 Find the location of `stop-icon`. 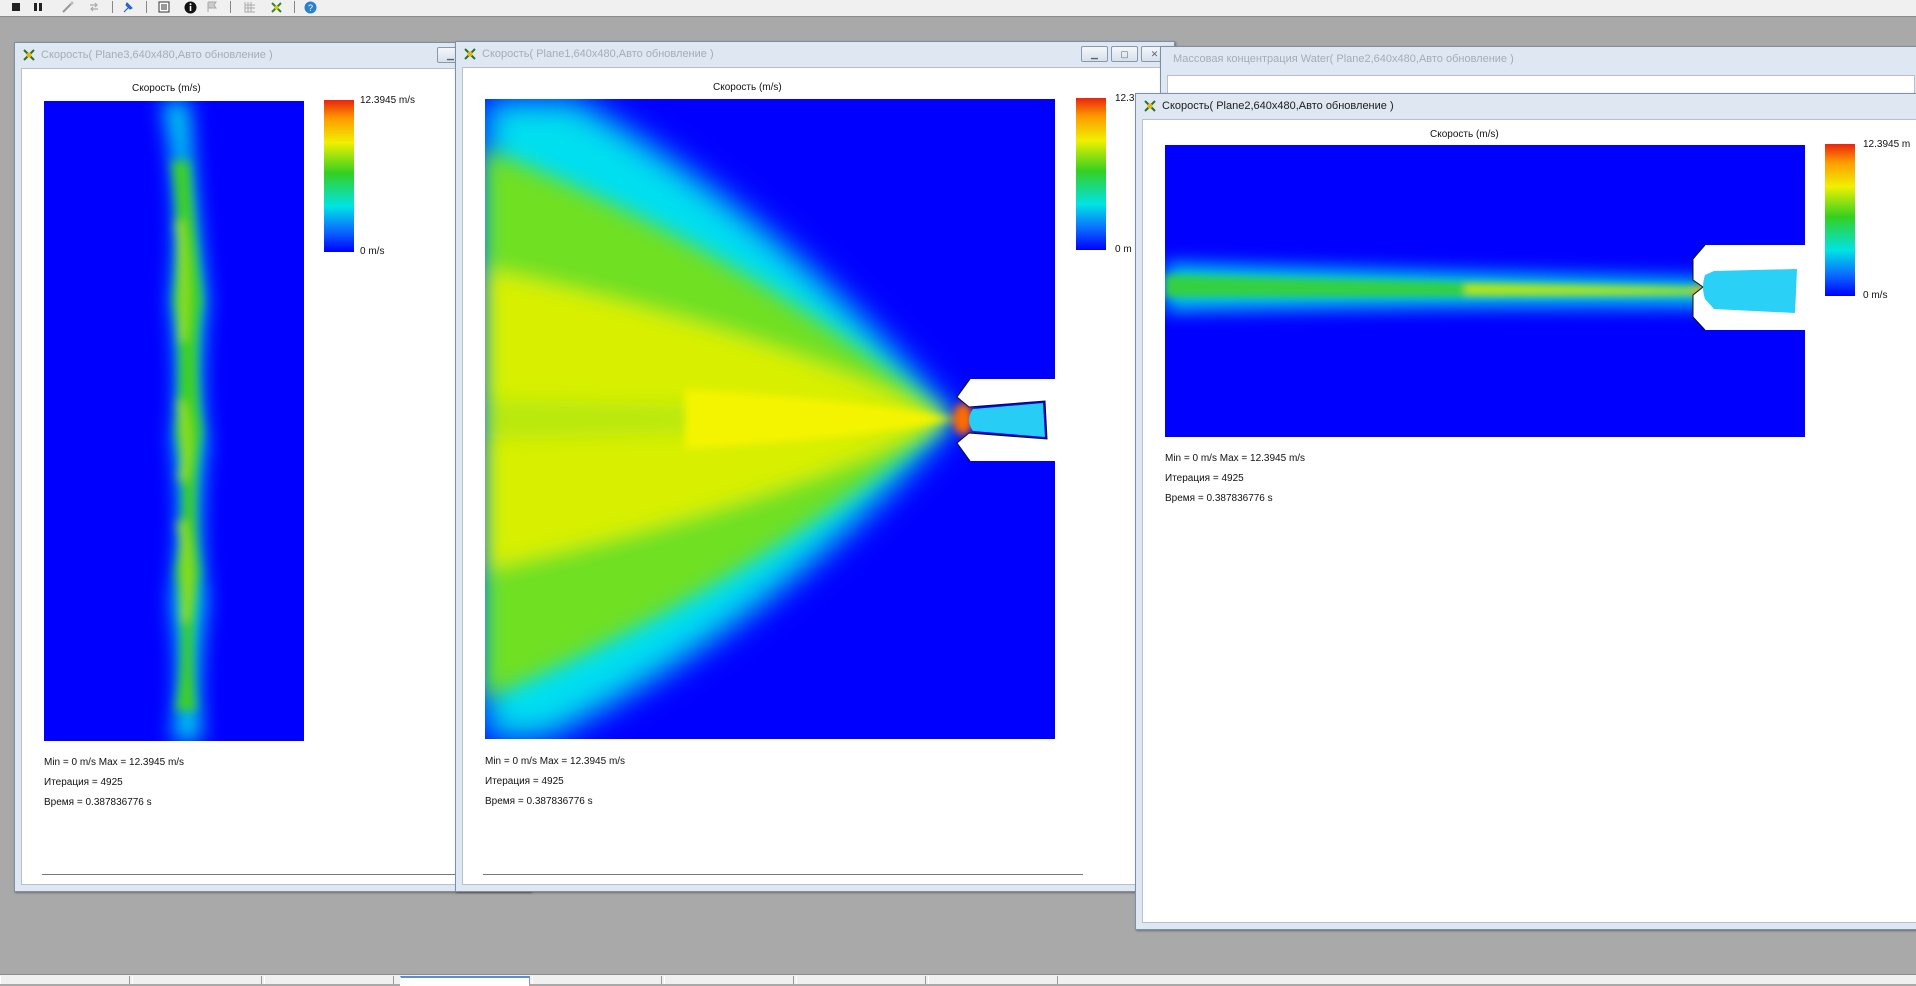

stop-icon is located at coordinates (16, 7).